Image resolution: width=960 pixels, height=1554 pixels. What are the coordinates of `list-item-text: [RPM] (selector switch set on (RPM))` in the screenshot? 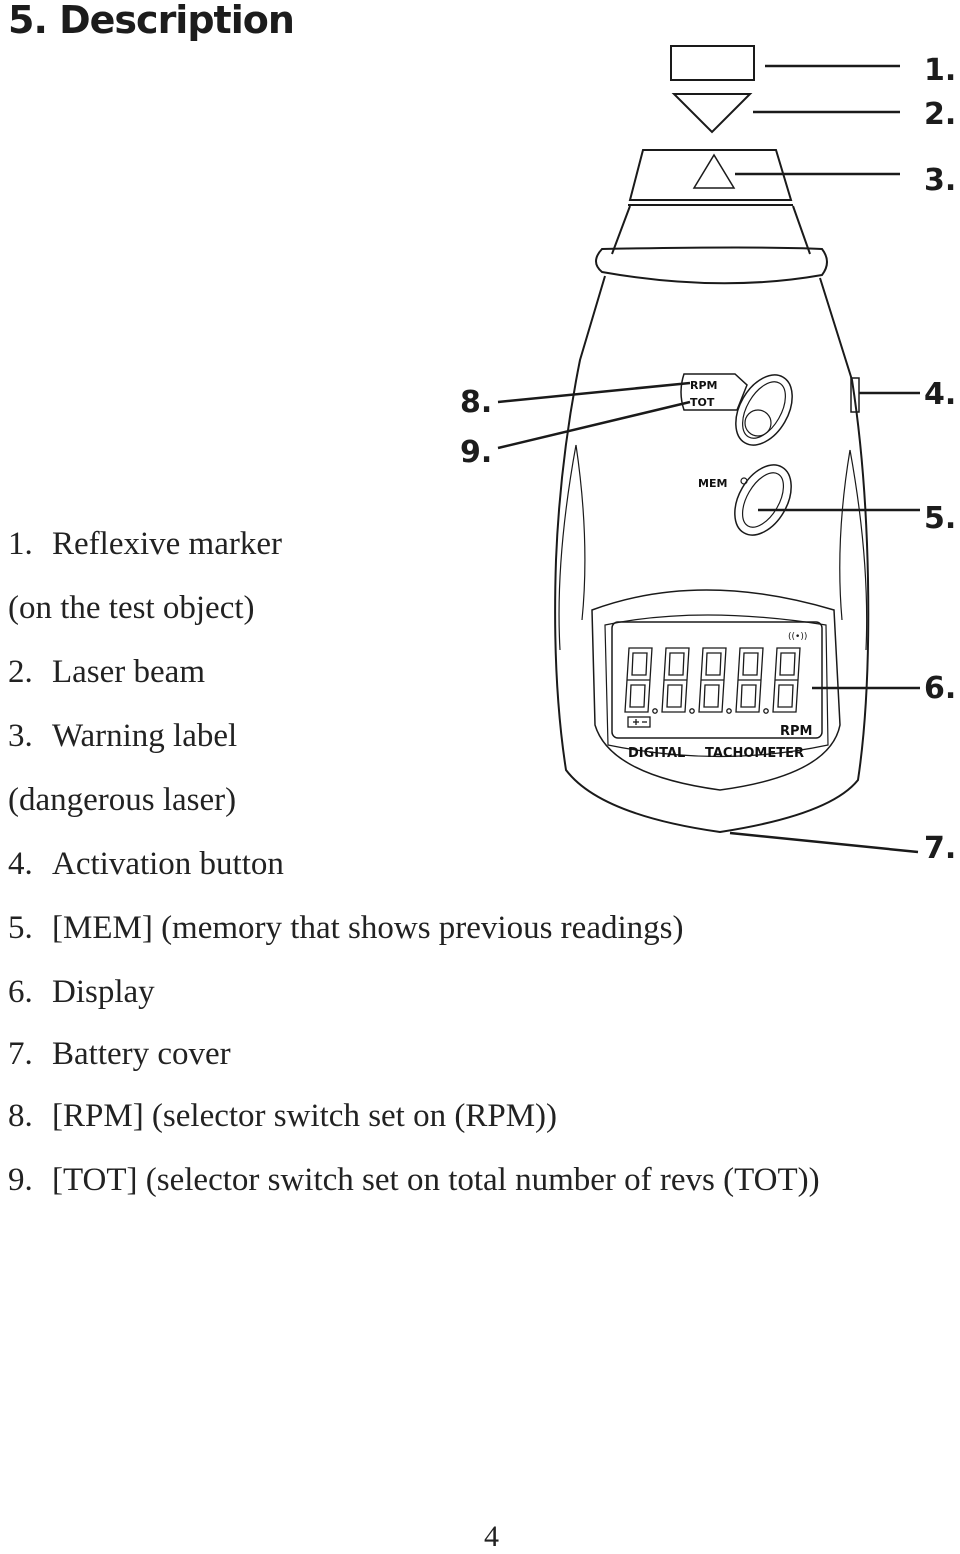 It's located at (305, 1116).